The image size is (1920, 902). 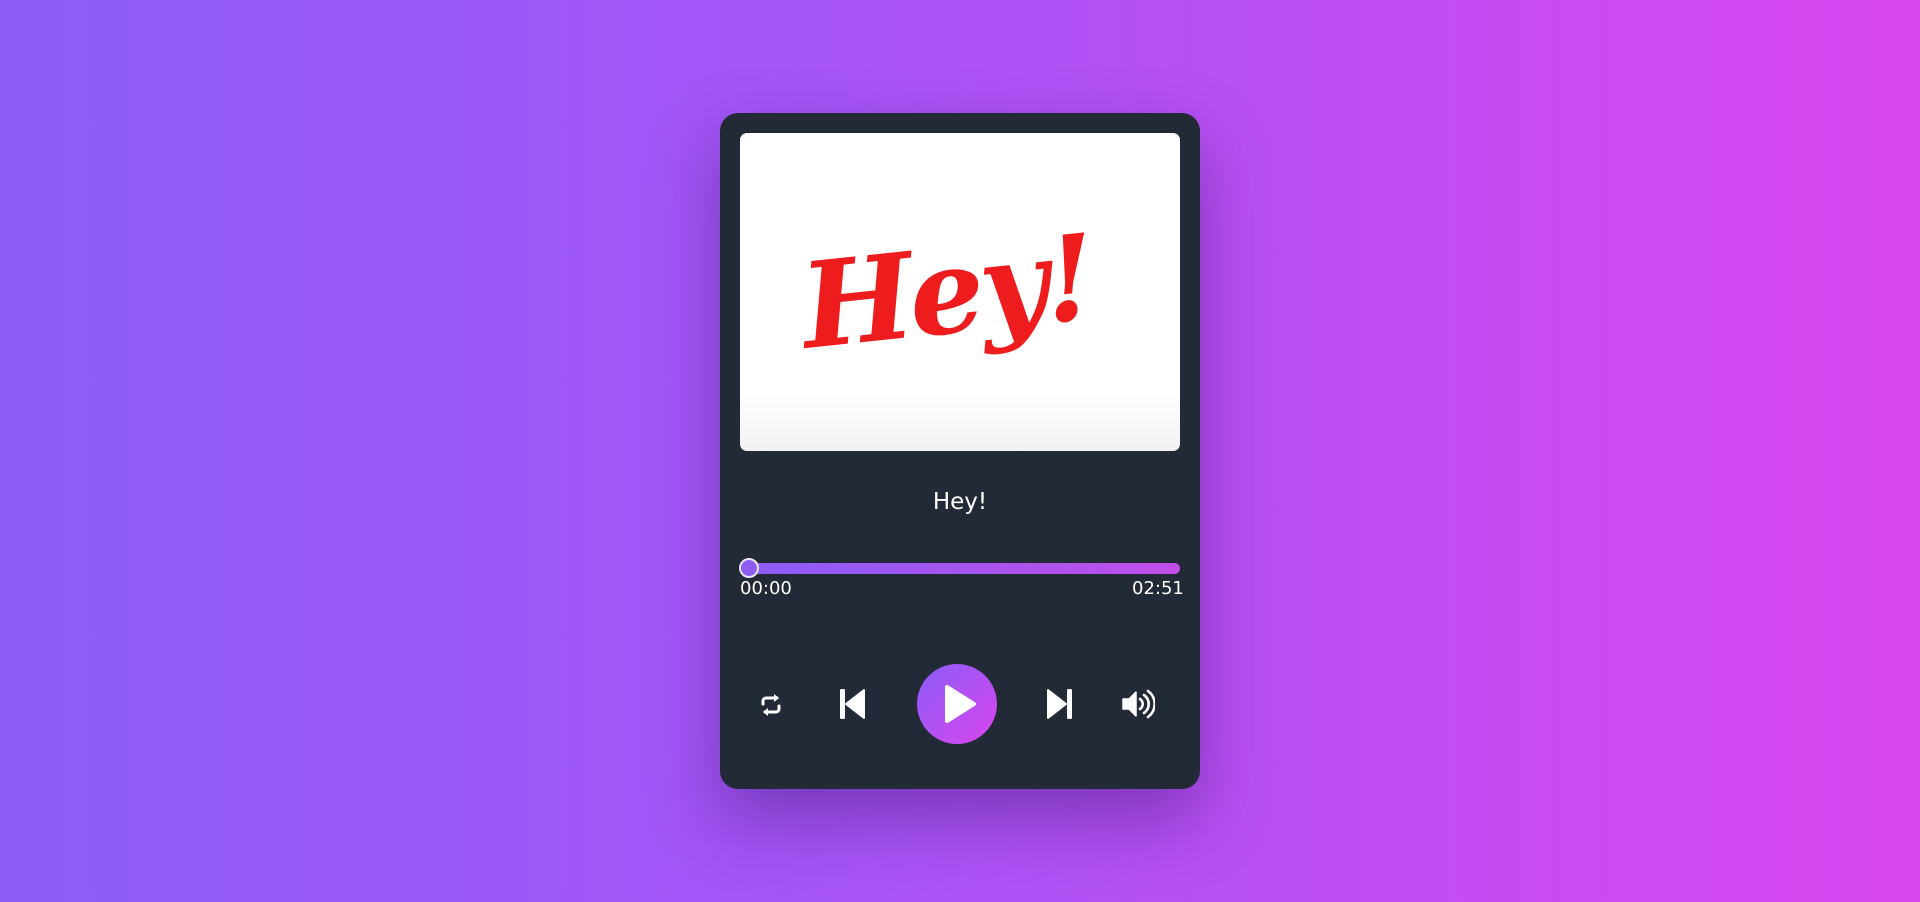 I want to click on previous-button, so click(x=852, y=704).